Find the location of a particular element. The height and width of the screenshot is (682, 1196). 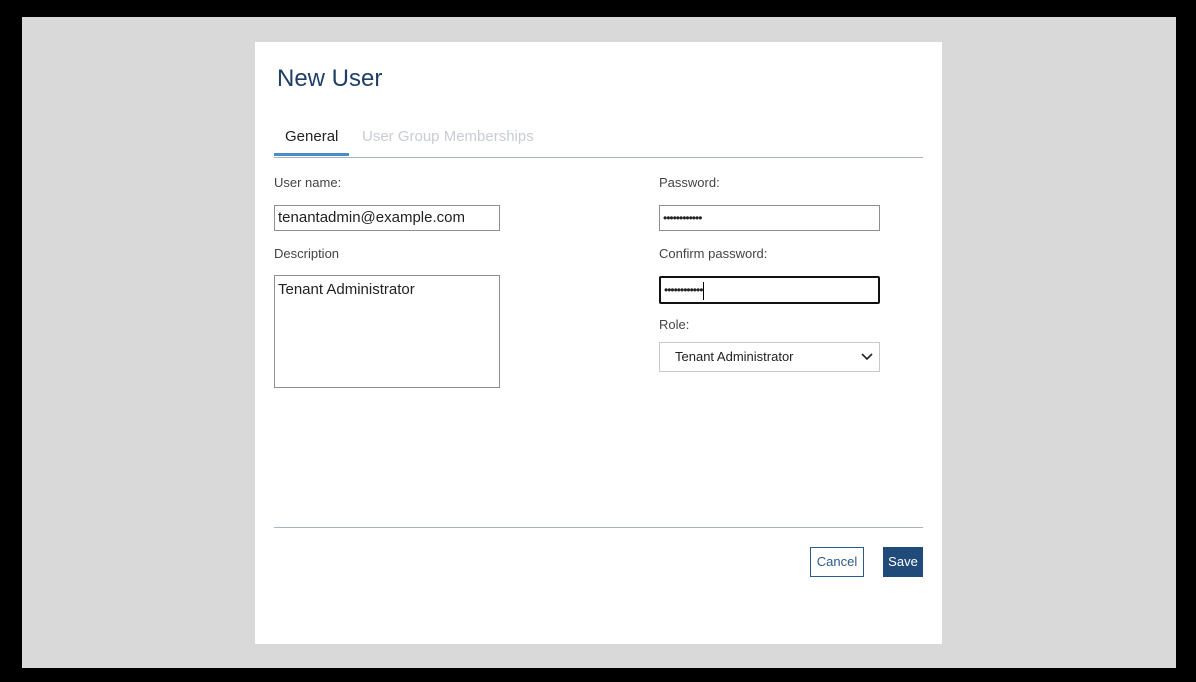

description-textarea: Tenant Administrator is located at coordinates (387, 331).